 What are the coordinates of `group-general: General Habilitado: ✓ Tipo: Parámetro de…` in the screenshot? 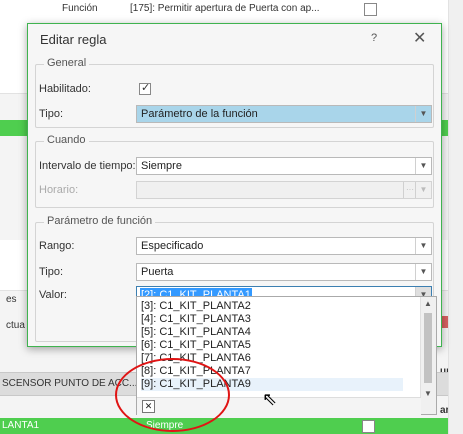 It's located at (234, 92).